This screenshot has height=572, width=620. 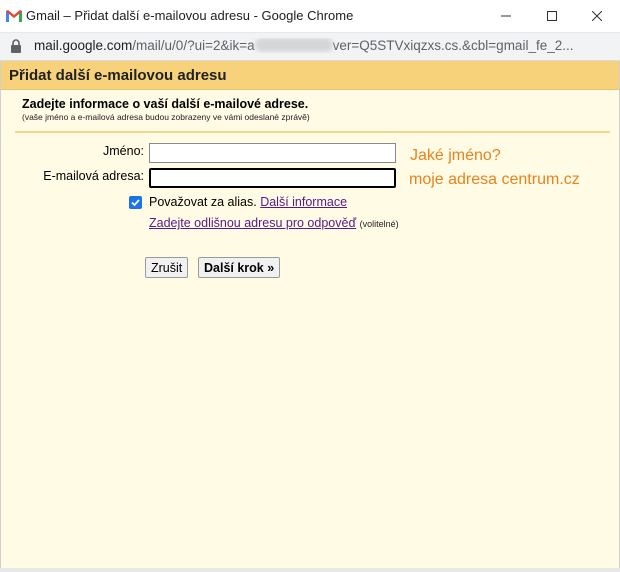 What do you see at coordinates (310, 570) in the screenshot?
I see `window-bottom-edge` at bounding box center [310, 570].